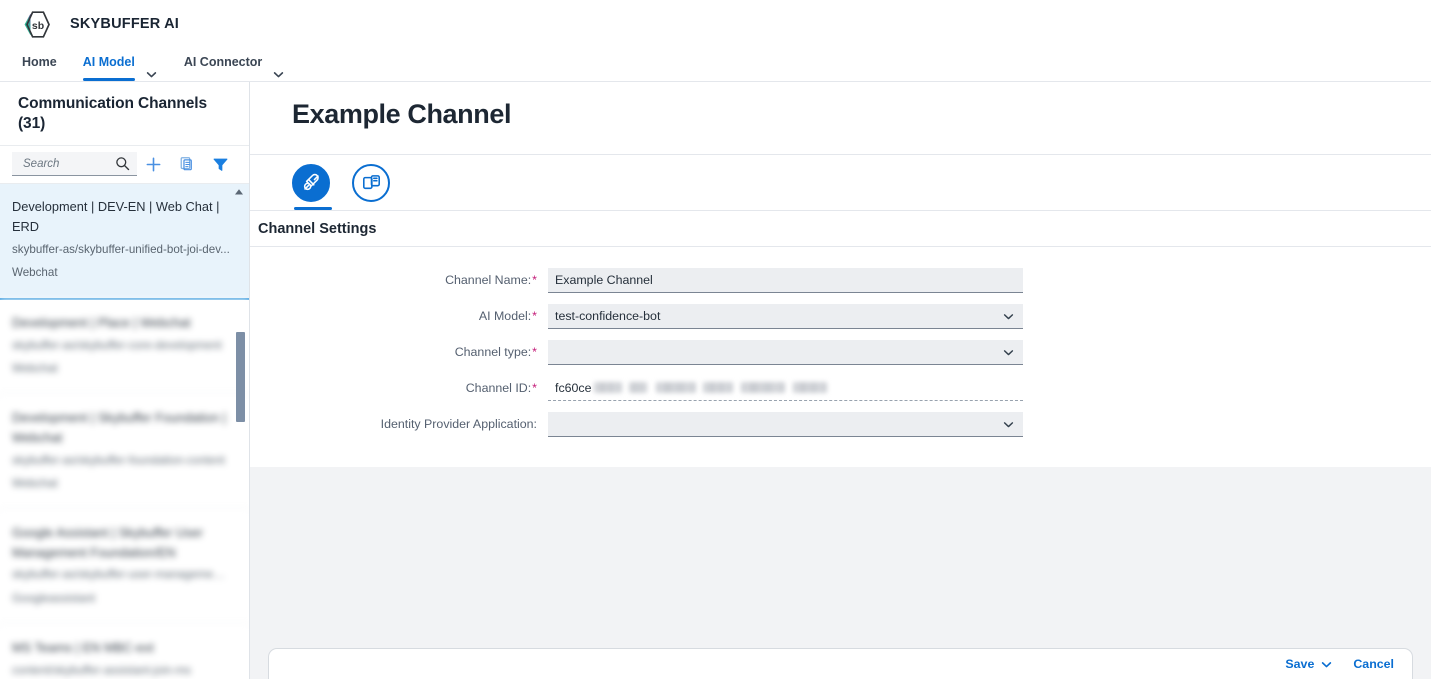  I want to click on page-title: Example Channel, so click(402, 114).